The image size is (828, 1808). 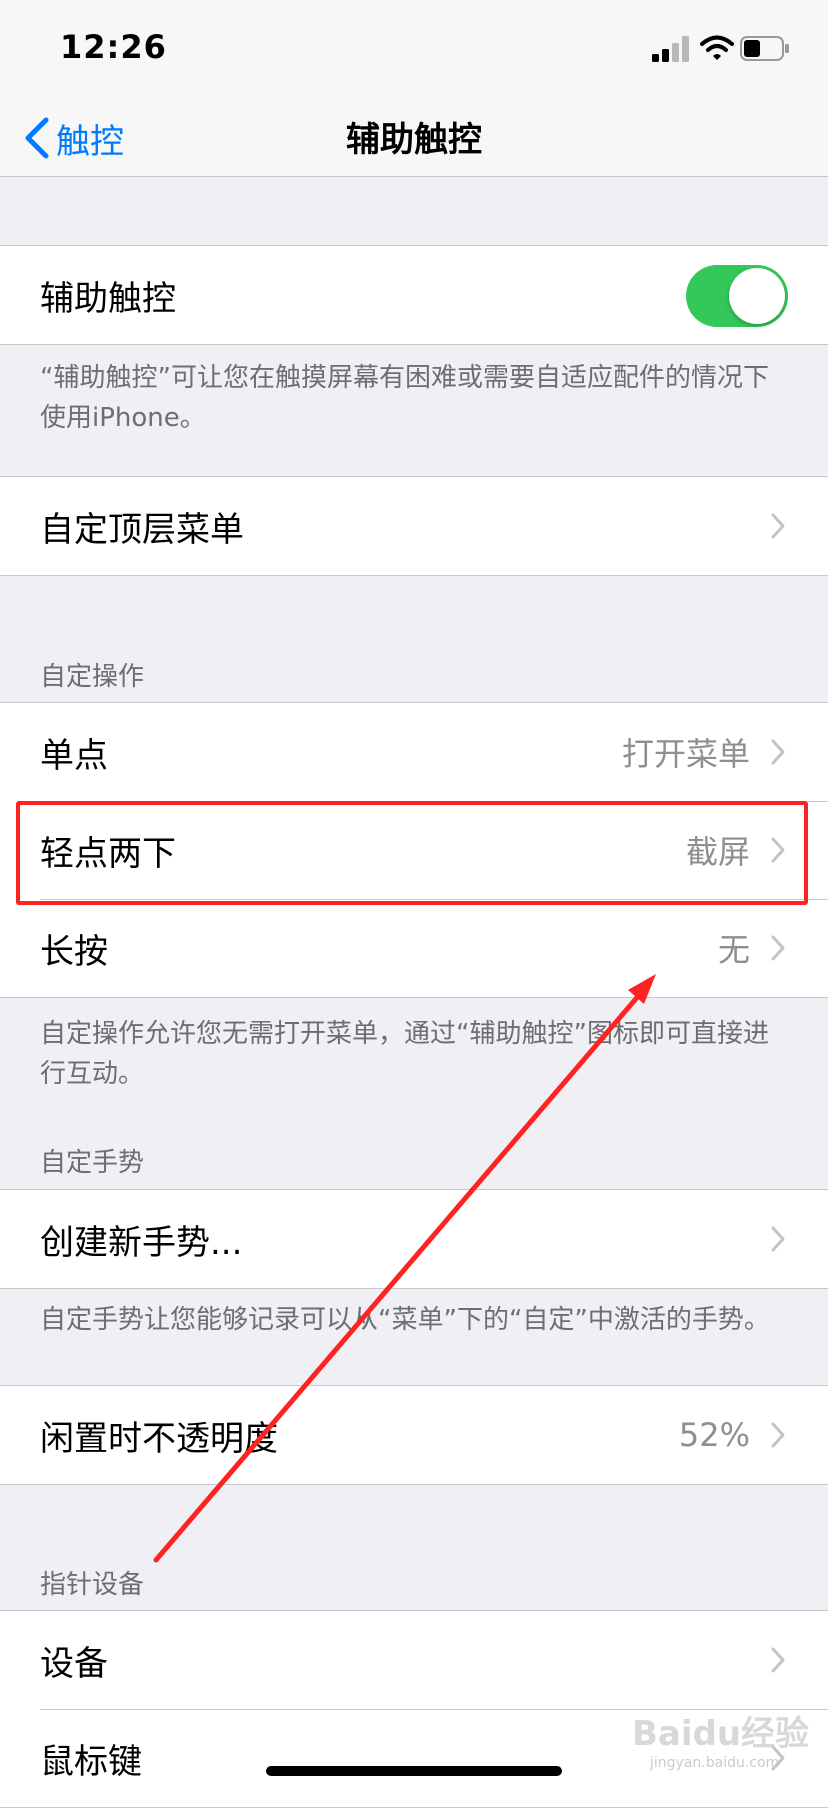 I want to click on cellular-signal-icon, so click(x=670, y=49).